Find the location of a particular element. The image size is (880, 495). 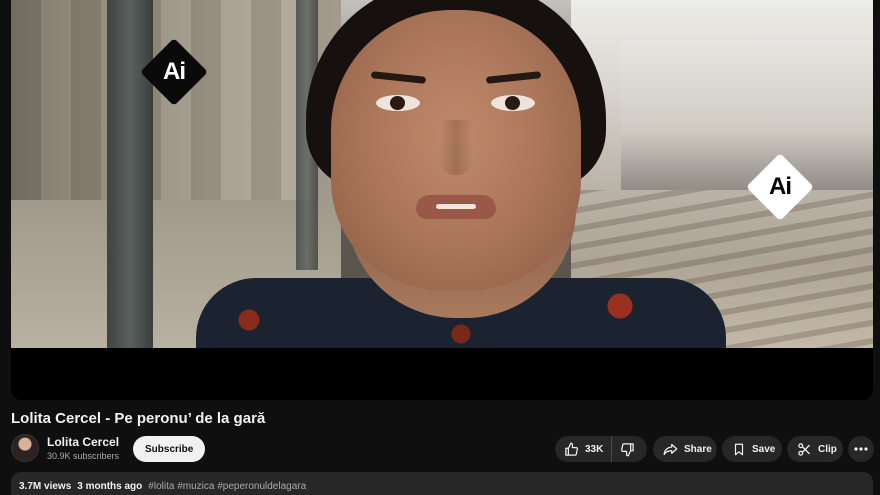

like-button: 33K is located at coordinates (584, 449).